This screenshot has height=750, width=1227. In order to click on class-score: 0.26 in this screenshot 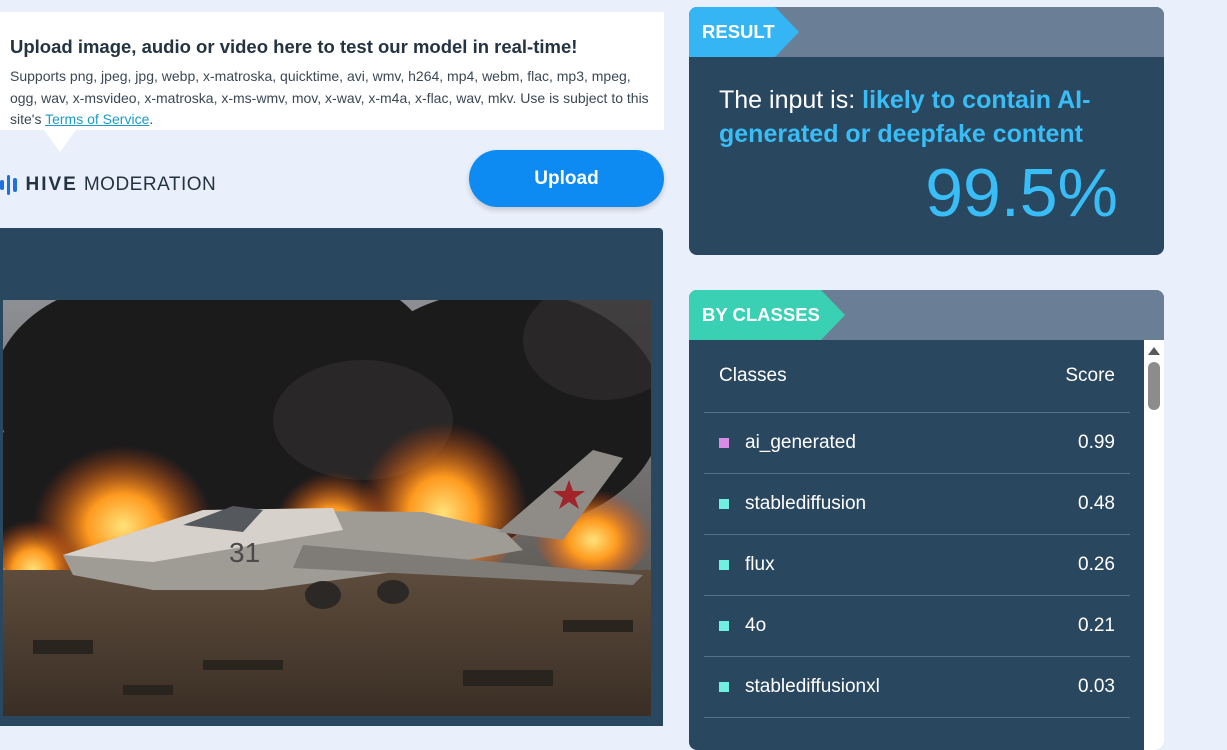, I will do `click(1096, 564)`.